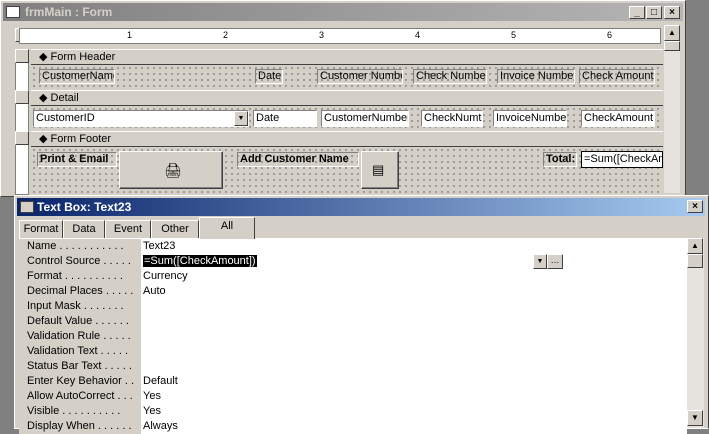  I want to click on property-name: Format . . . . . . . . . ., so click(80, 276).